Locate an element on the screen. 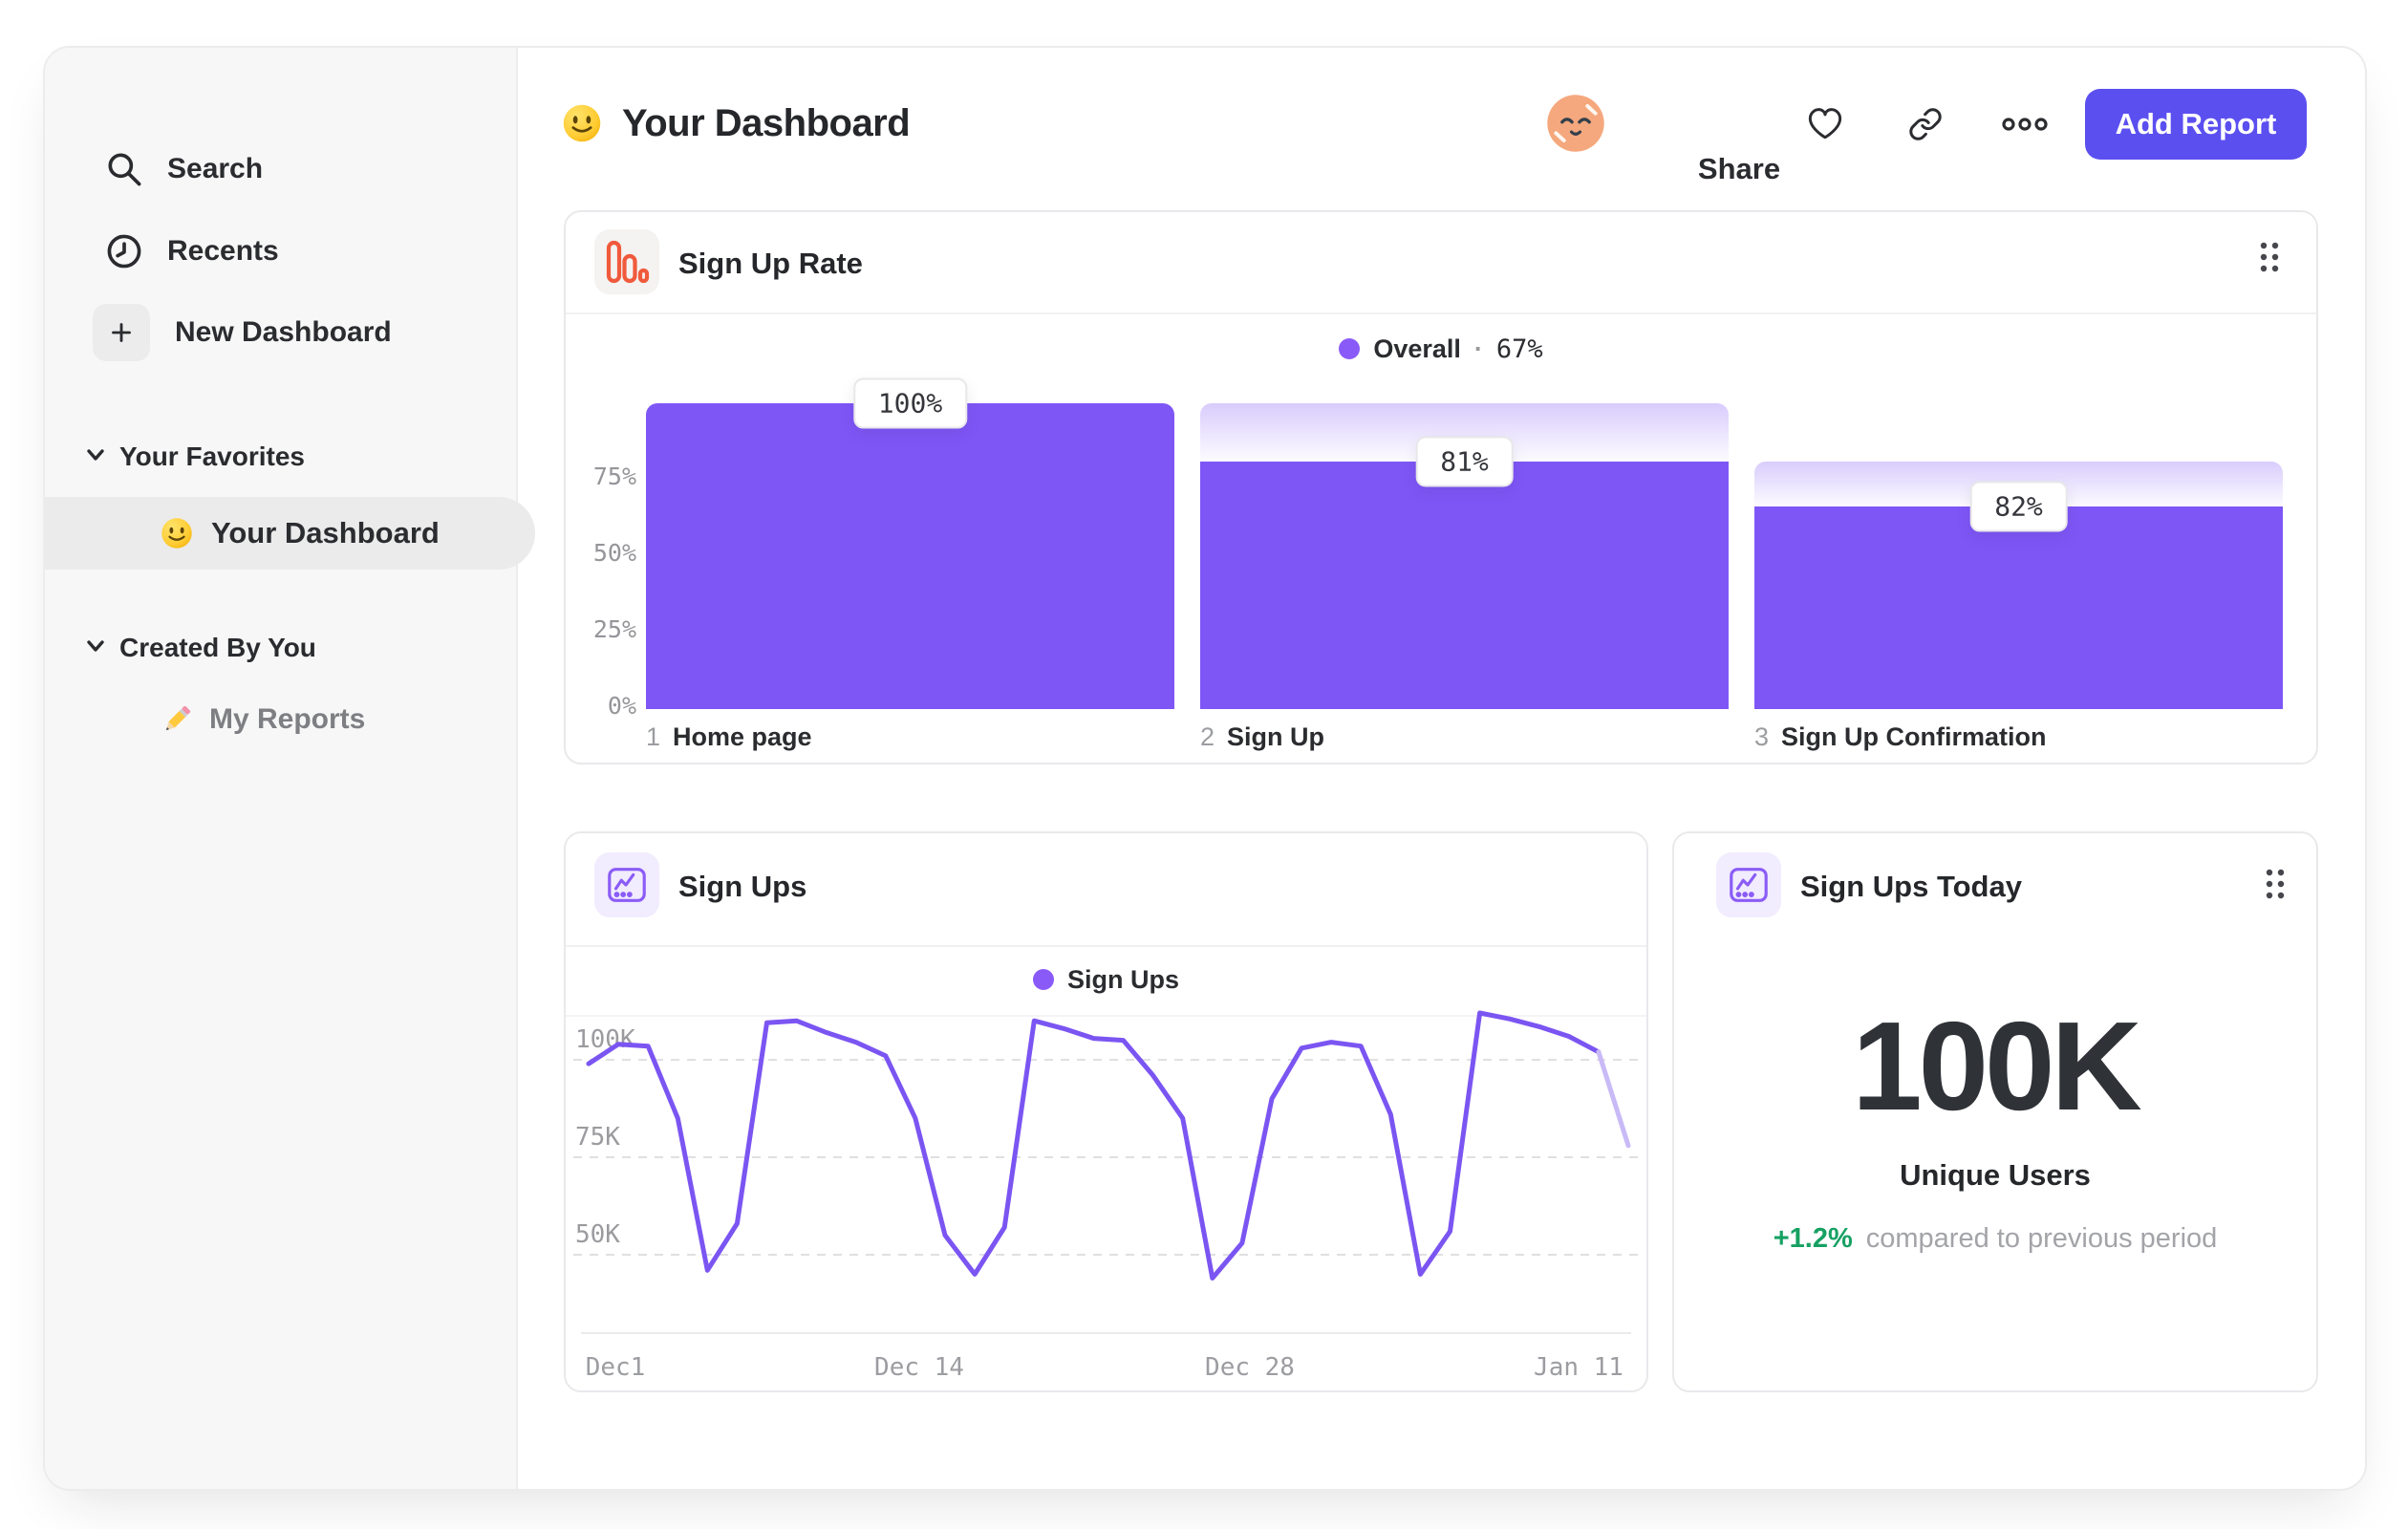 Image resolution: width=2408 pixels, height=1529 pixels. sidebar-item-new-dashboard: New Dashboard is located at coordinates (243, 332).